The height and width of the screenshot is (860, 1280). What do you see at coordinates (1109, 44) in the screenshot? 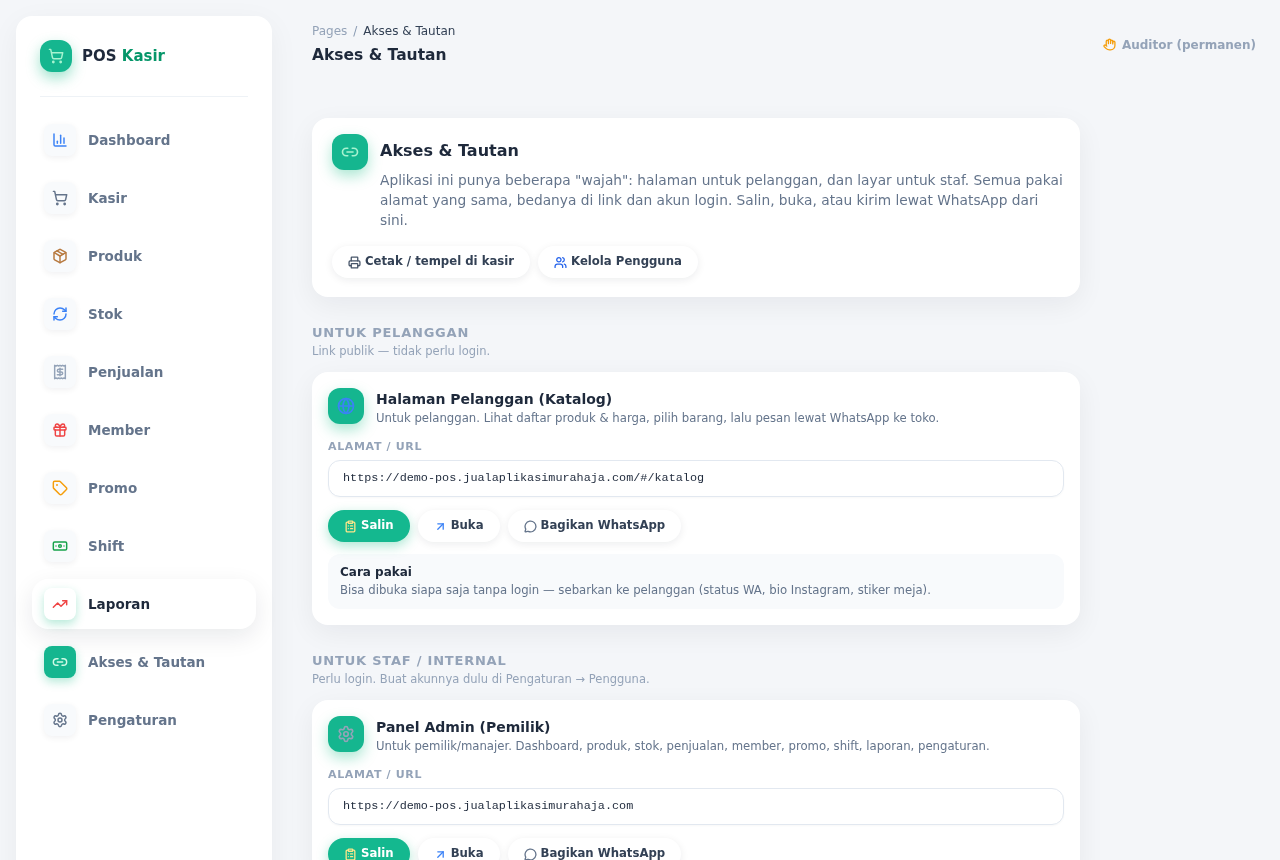
I see `hand-icon` at bounding box center [1109, 44].